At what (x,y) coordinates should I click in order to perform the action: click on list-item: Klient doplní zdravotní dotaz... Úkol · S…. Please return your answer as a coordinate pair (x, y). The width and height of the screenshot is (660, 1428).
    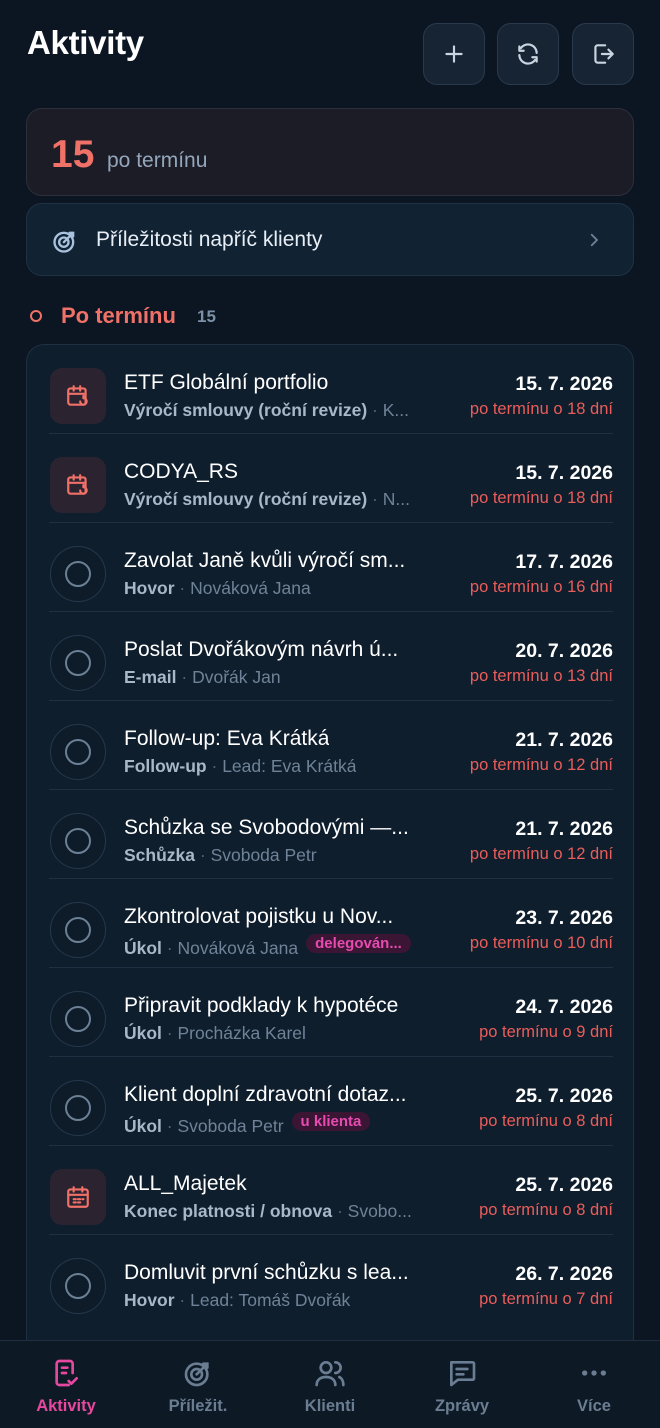
    Looking at the image, I should click on (331, 1101).